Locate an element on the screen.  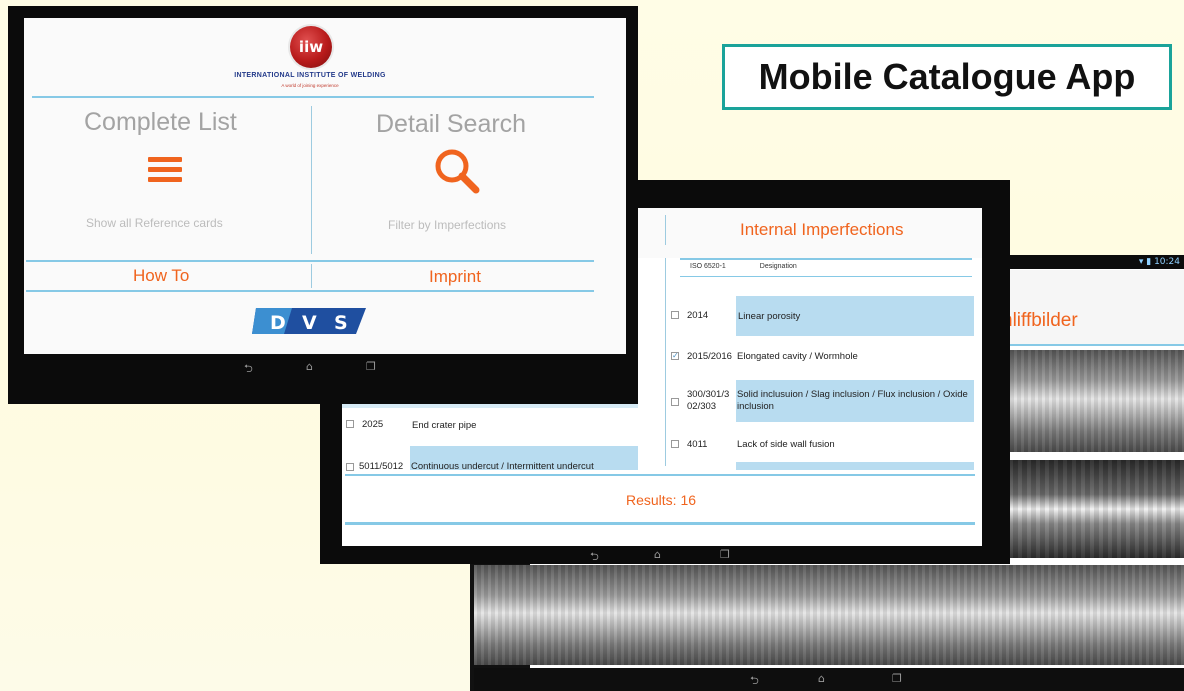
row-code: 4011 is located at coordinates (697, 444).